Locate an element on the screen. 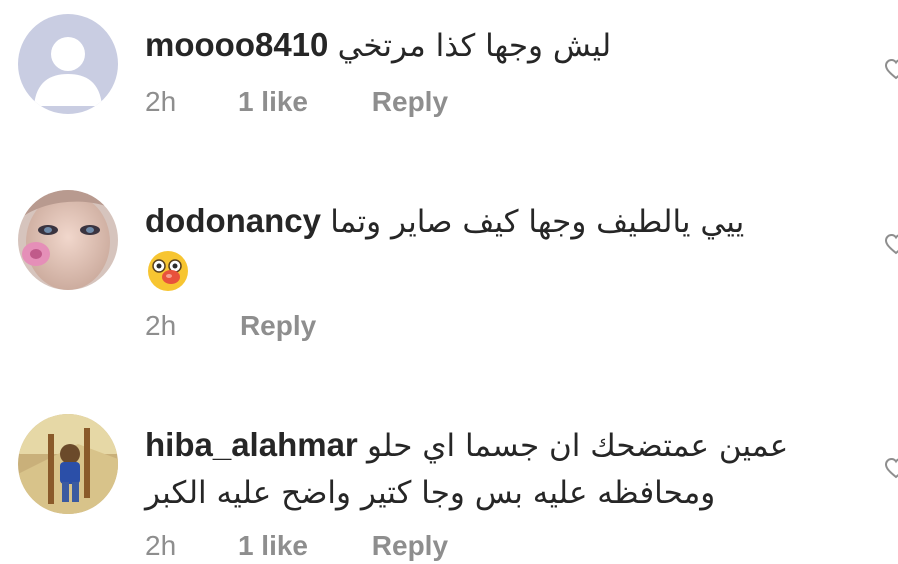 The height and width of the screenshot is (564, 898). comment-text: ليش وجها كذا مرتخي is located at coordinates (474, 46).